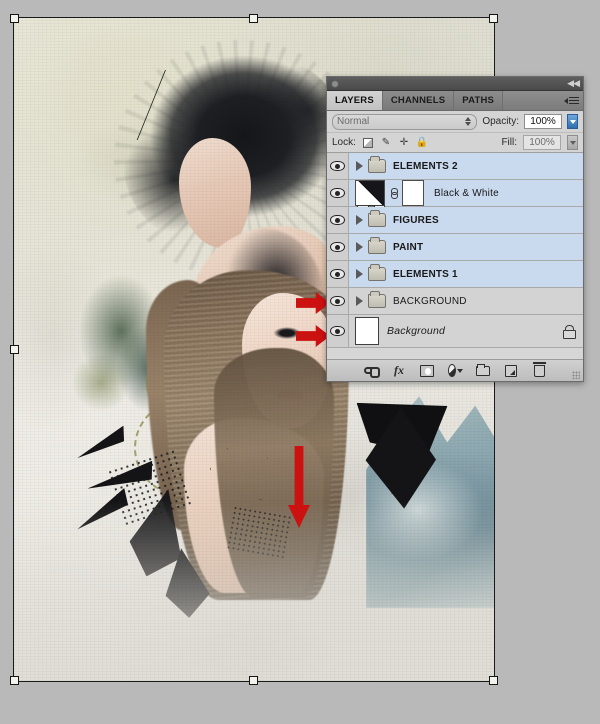  Describe the element at coordinates (425, 274) in the screenshot. I see `layer-name: ELEMENTS 1` at that location.